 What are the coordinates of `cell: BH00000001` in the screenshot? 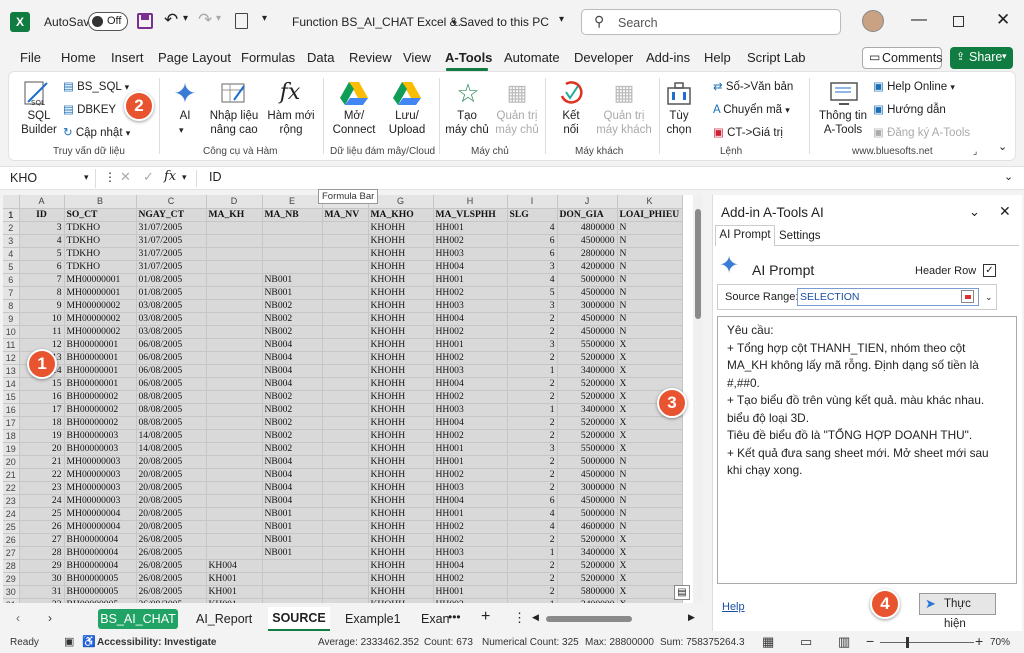 It's located at (100, 345).